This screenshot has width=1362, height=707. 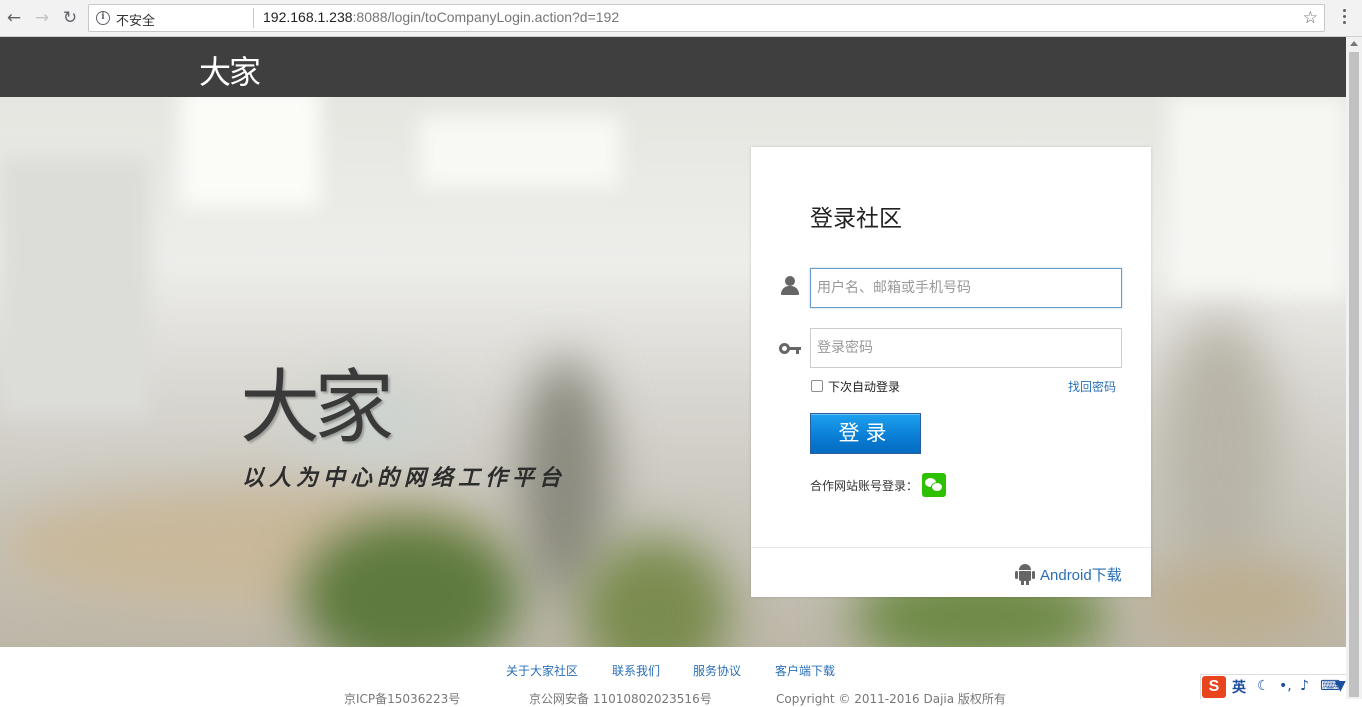 What do you see at coordinates (14, 18) in the screenshot?
I see `back-icon: ←` at bounding box center [14, 18].